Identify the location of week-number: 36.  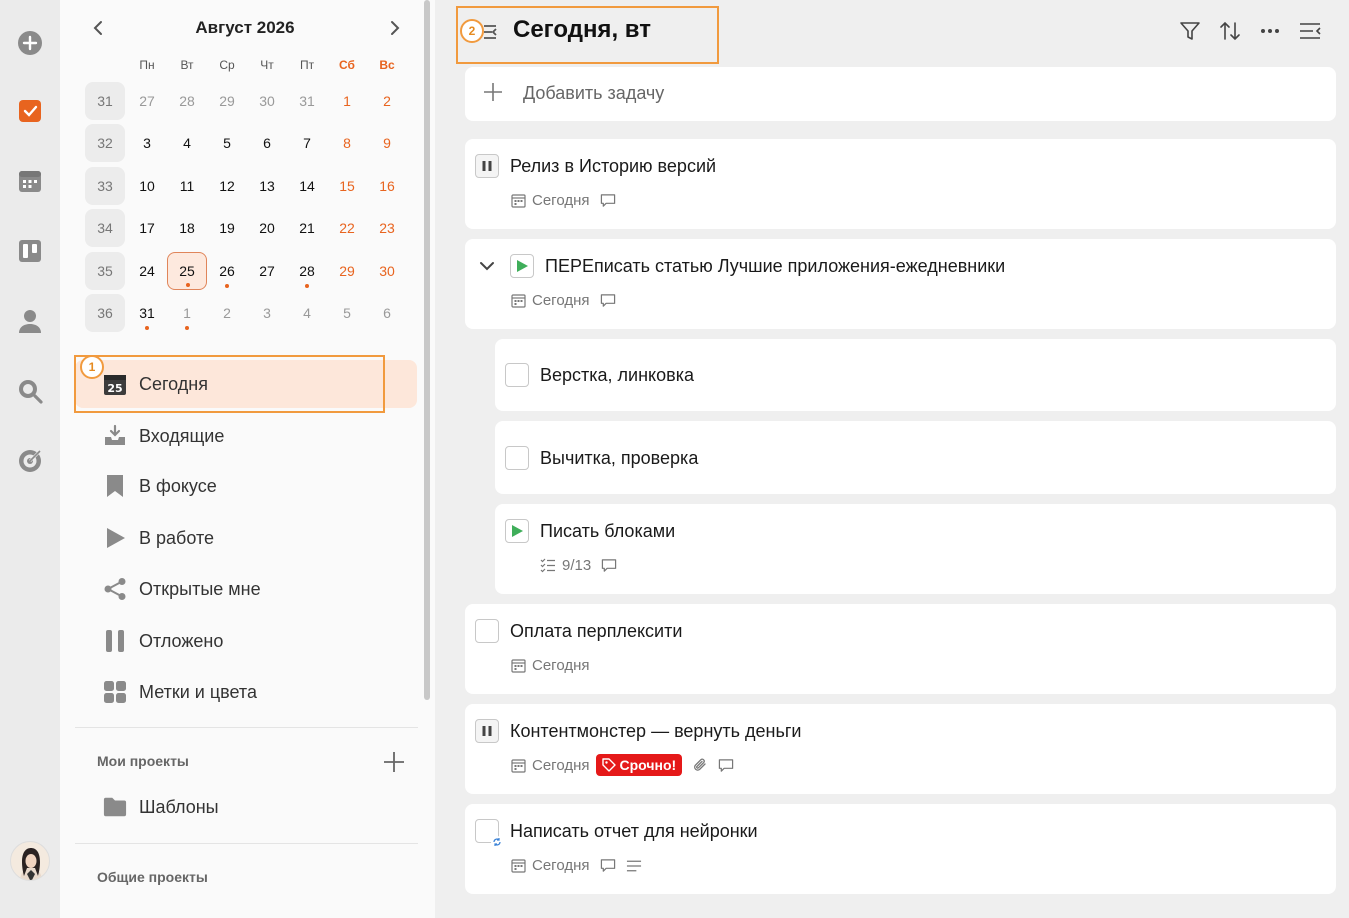
(105, 313).